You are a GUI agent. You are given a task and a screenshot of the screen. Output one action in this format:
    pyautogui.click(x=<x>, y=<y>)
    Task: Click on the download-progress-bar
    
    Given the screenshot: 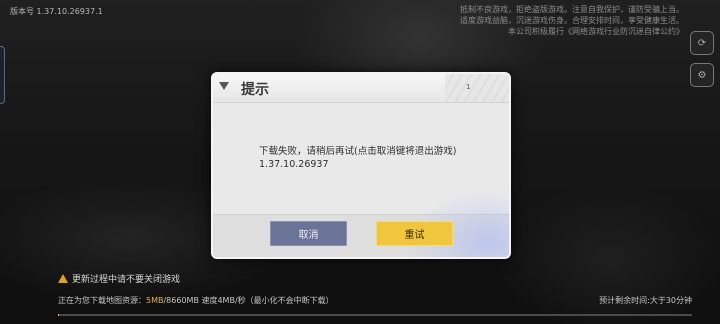 What is the action you would take?
    pyautogui.click(x=375, y=315)
    